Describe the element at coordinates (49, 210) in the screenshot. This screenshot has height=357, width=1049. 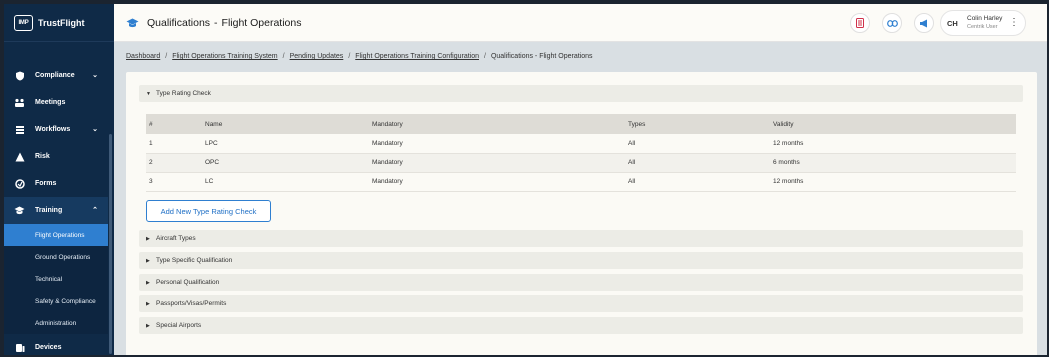
I see `sidebar-item-label: Training` at that location.